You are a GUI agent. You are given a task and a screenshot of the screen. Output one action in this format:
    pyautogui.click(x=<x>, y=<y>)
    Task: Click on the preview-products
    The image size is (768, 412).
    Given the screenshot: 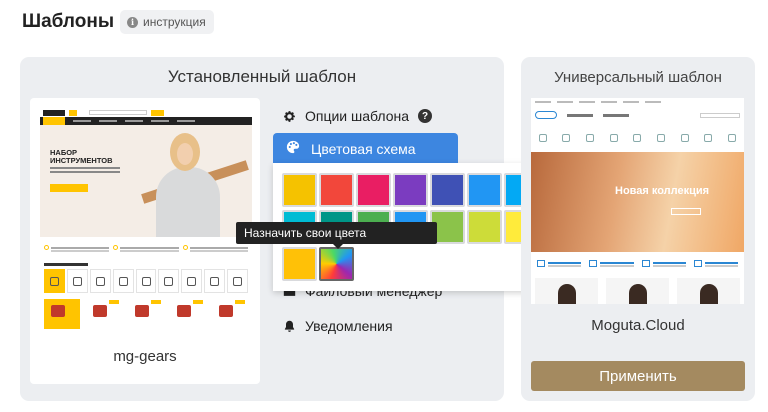 What is the action you would take?
    pyautogui.click(x=146, y=313)
    